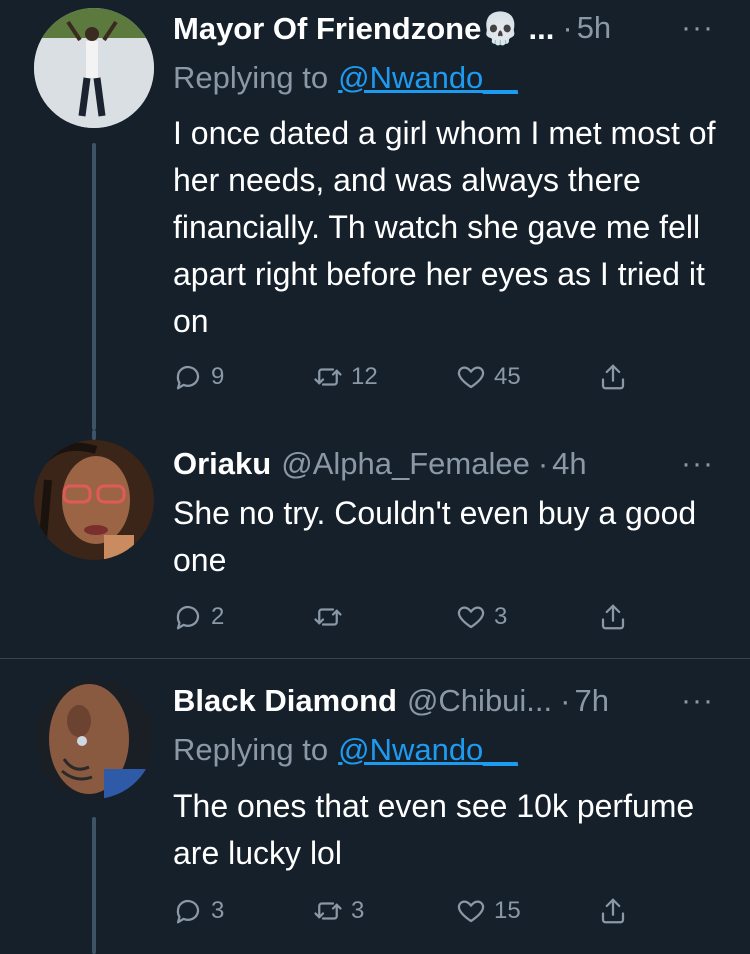 This screenshot has height=954, width=750. What do you see at coordinates (501, 616) in the screenshot?
I see `like-count: 3` at bounding box center [501, 616].